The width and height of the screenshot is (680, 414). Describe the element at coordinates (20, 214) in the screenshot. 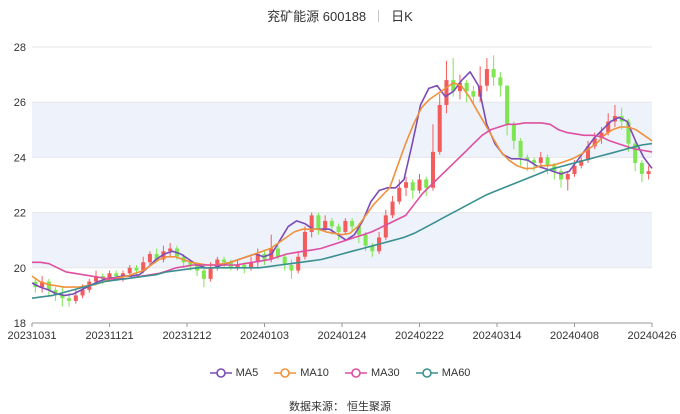

I see `y-tick-label: 22` at that location.